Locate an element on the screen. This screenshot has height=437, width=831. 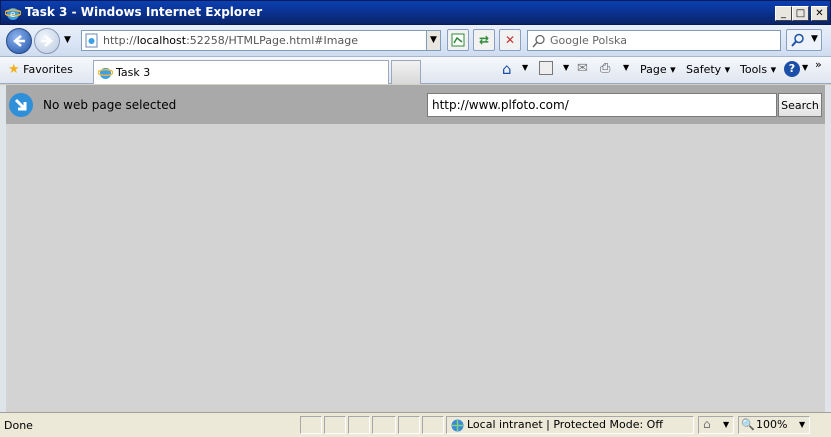
history-dropdown-button: ▼ is located at coordinates (67, 40).